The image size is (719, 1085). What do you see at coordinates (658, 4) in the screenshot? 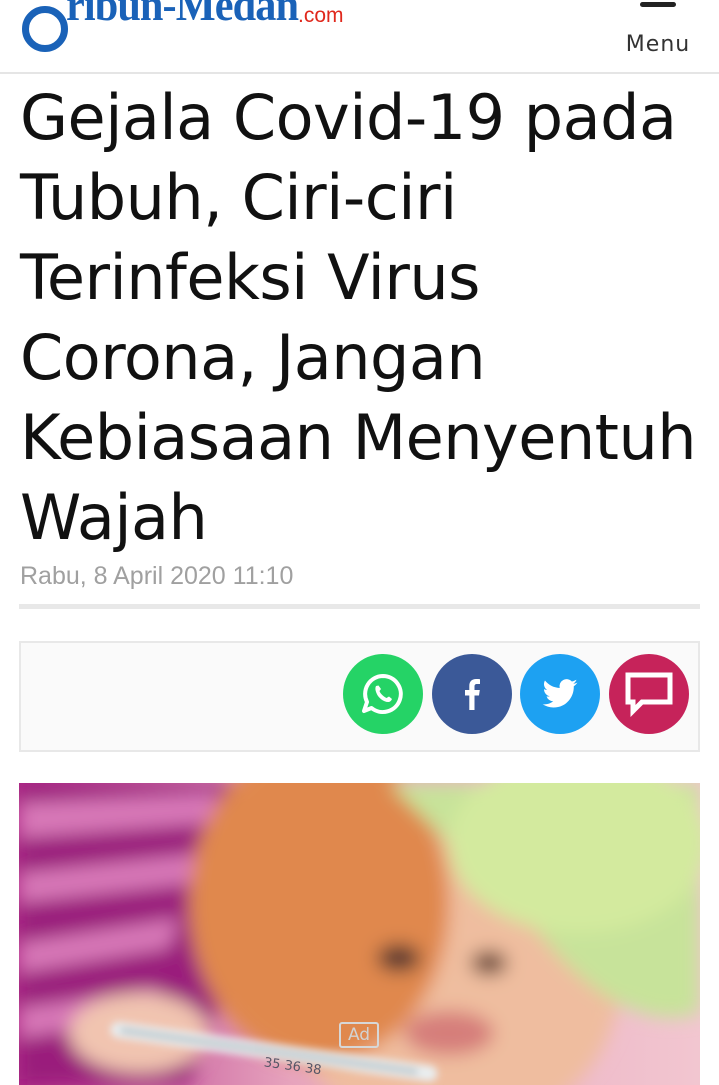
I see `hamburger-icon` at bounding box center [658, 4].